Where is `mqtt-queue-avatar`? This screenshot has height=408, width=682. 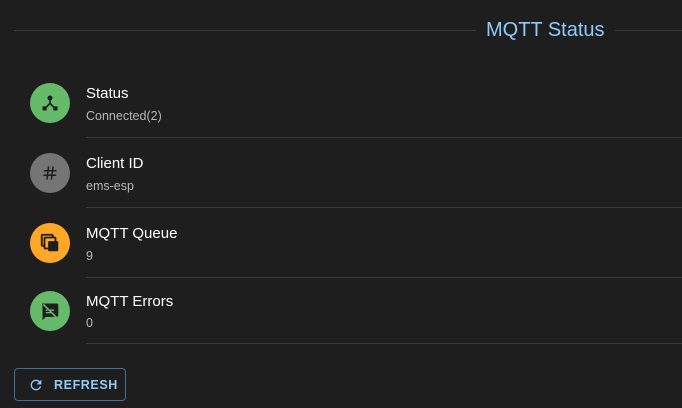
mqtt-queue-avatar is located at coordinates (50, 243).